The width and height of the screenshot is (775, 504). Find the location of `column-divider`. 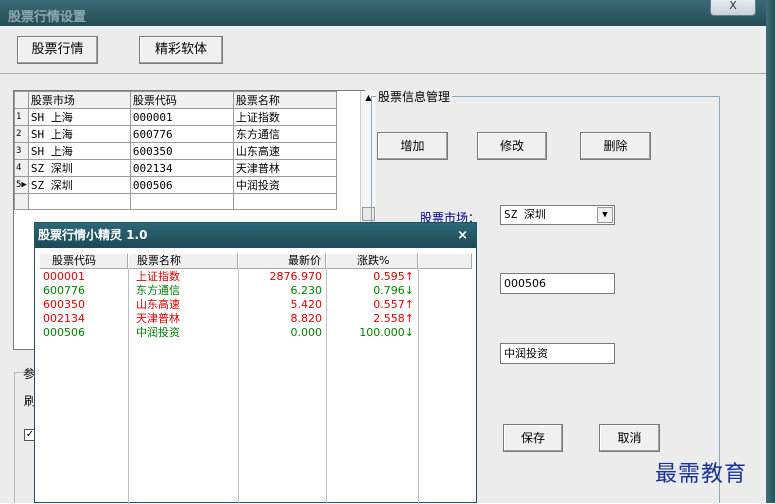

column-divider is located at coordinates (418, 386).